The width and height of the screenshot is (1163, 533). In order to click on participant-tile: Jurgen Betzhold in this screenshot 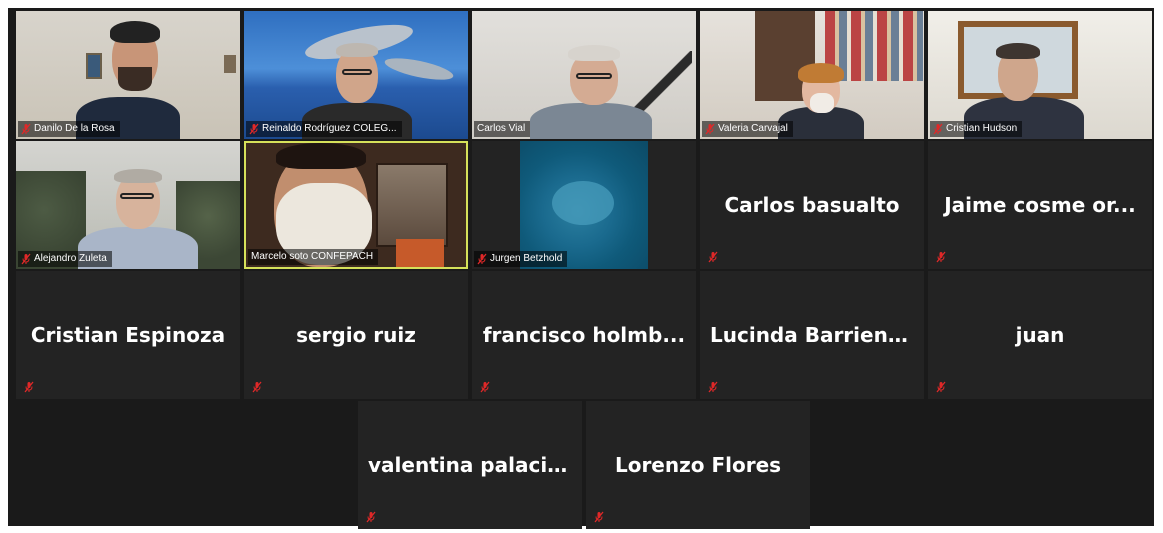, I will do `click(584, 205)`.